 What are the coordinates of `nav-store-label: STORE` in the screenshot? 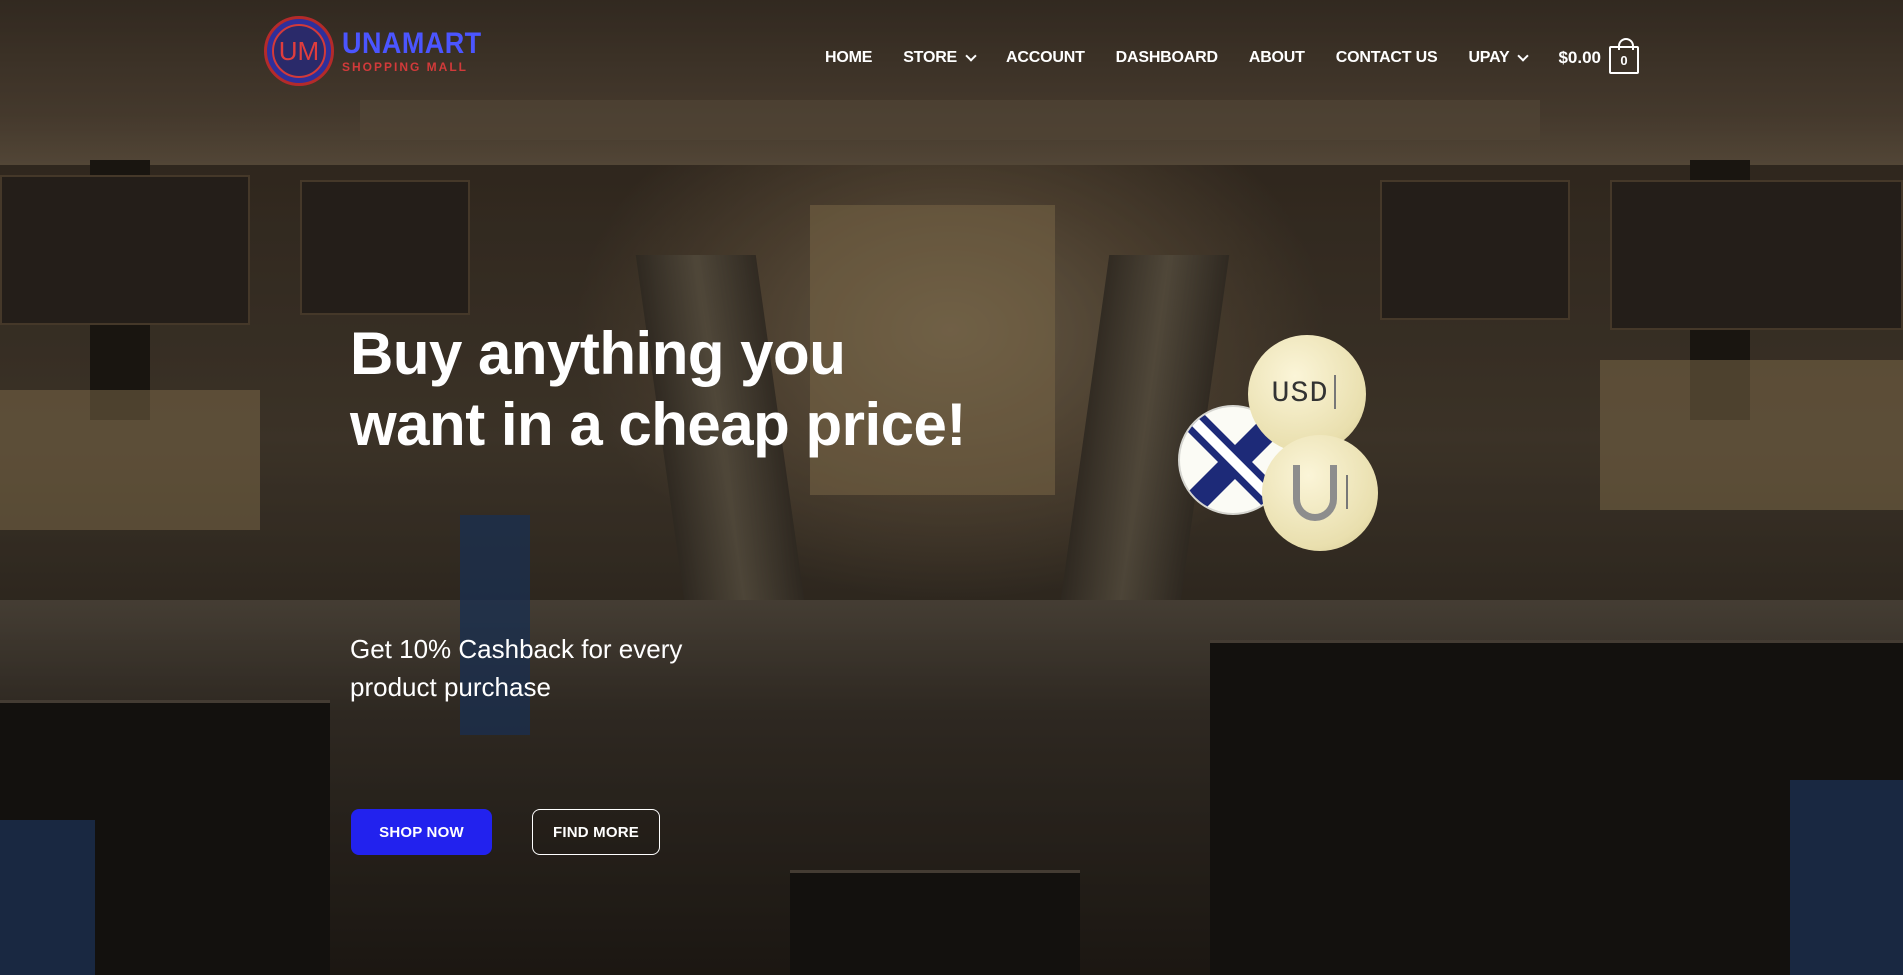 It's located at (930, 57).